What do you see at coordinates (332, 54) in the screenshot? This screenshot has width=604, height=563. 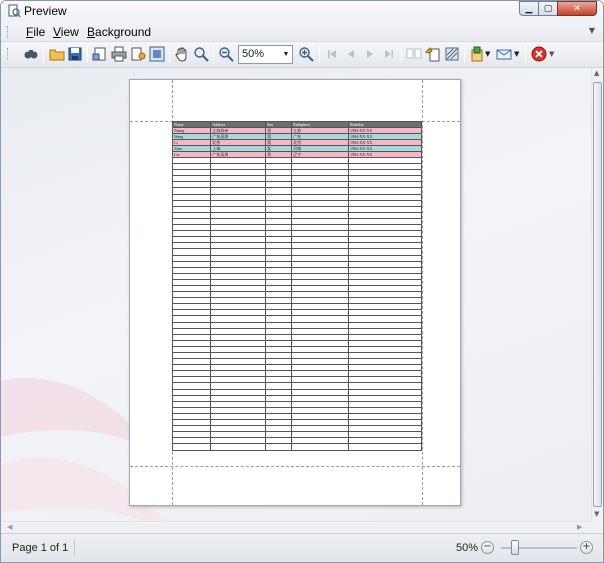 I see `first-page-icon` at bounding box center [332, 54].